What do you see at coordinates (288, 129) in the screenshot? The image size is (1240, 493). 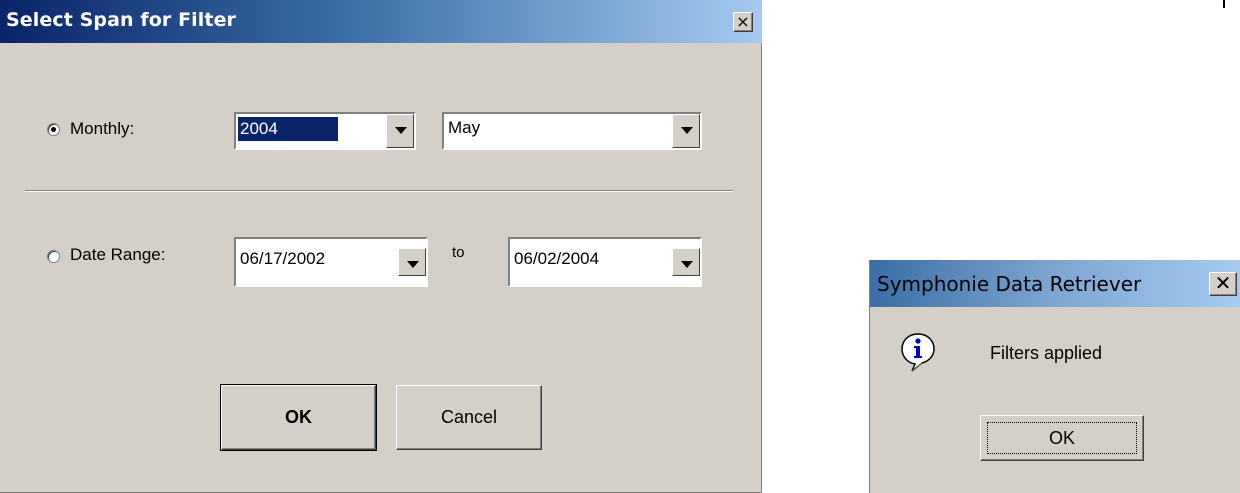 I see `year-value: 2004` at bounding box center [288, 129].